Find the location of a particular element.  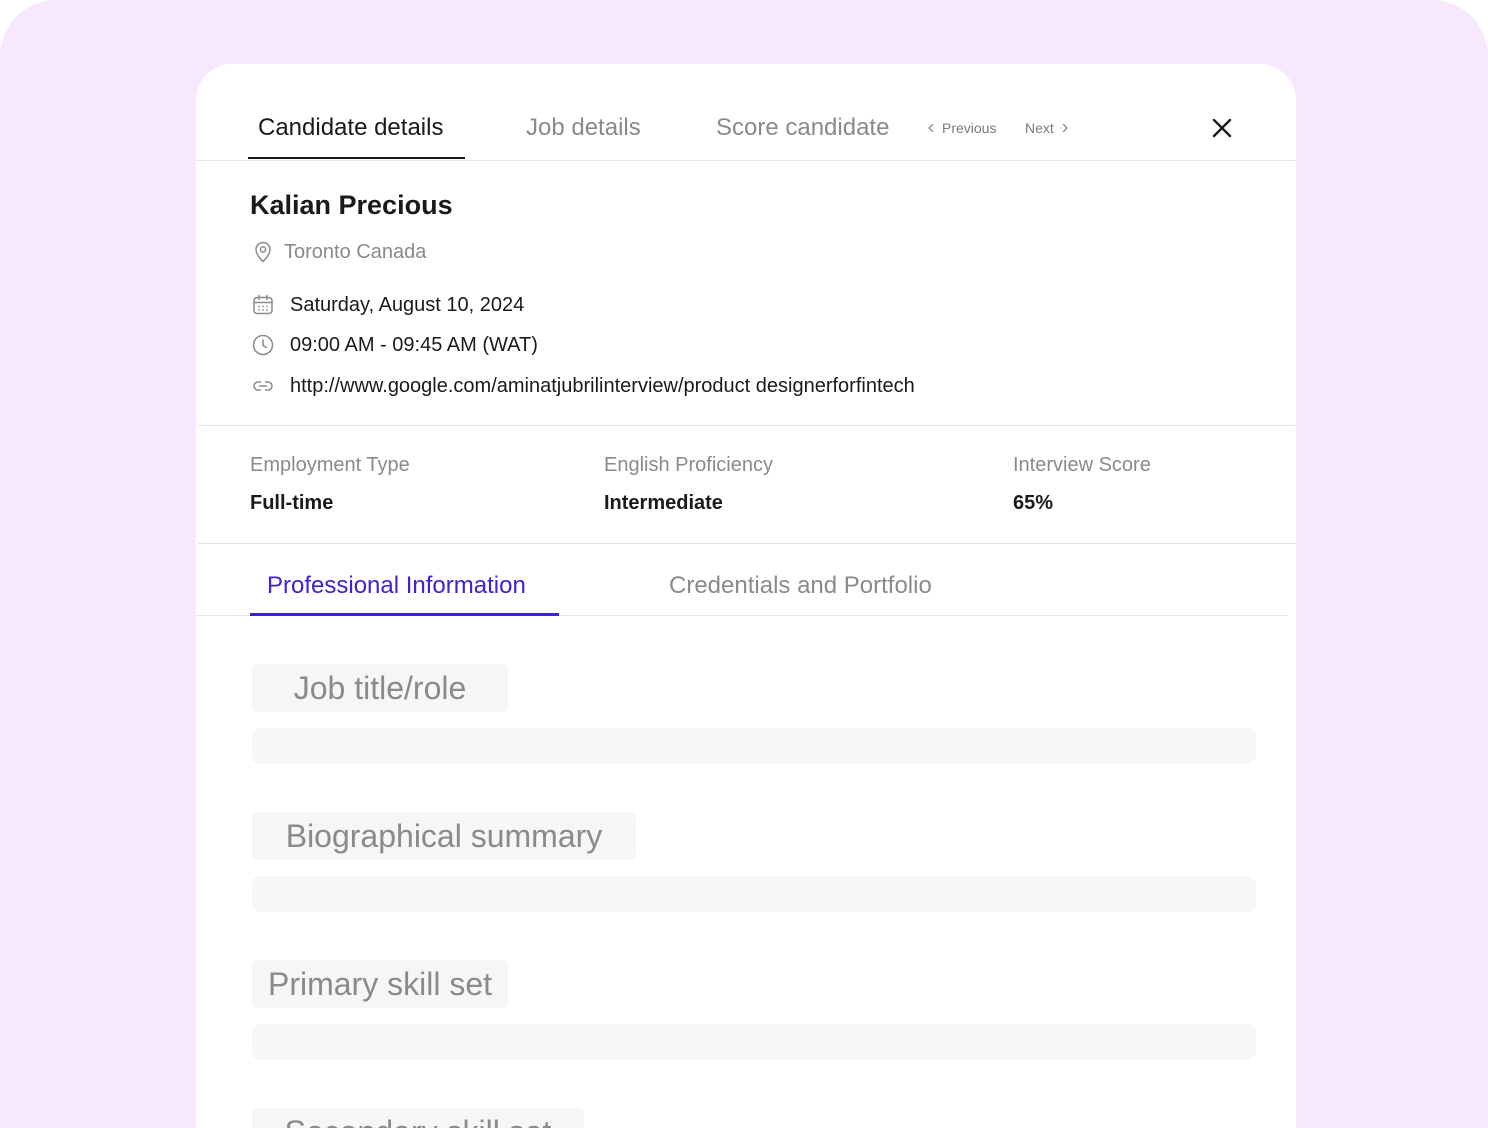

tab-credentials-portfolio: Credentials and Portfolio is located at coordinates (800, 586).